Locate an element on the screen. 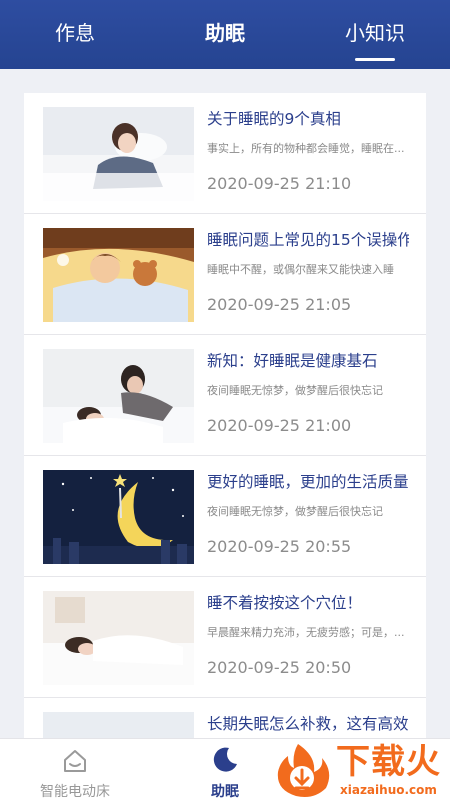  tab-sleep-aid: 助眠 is located at coordinates (225, 34).